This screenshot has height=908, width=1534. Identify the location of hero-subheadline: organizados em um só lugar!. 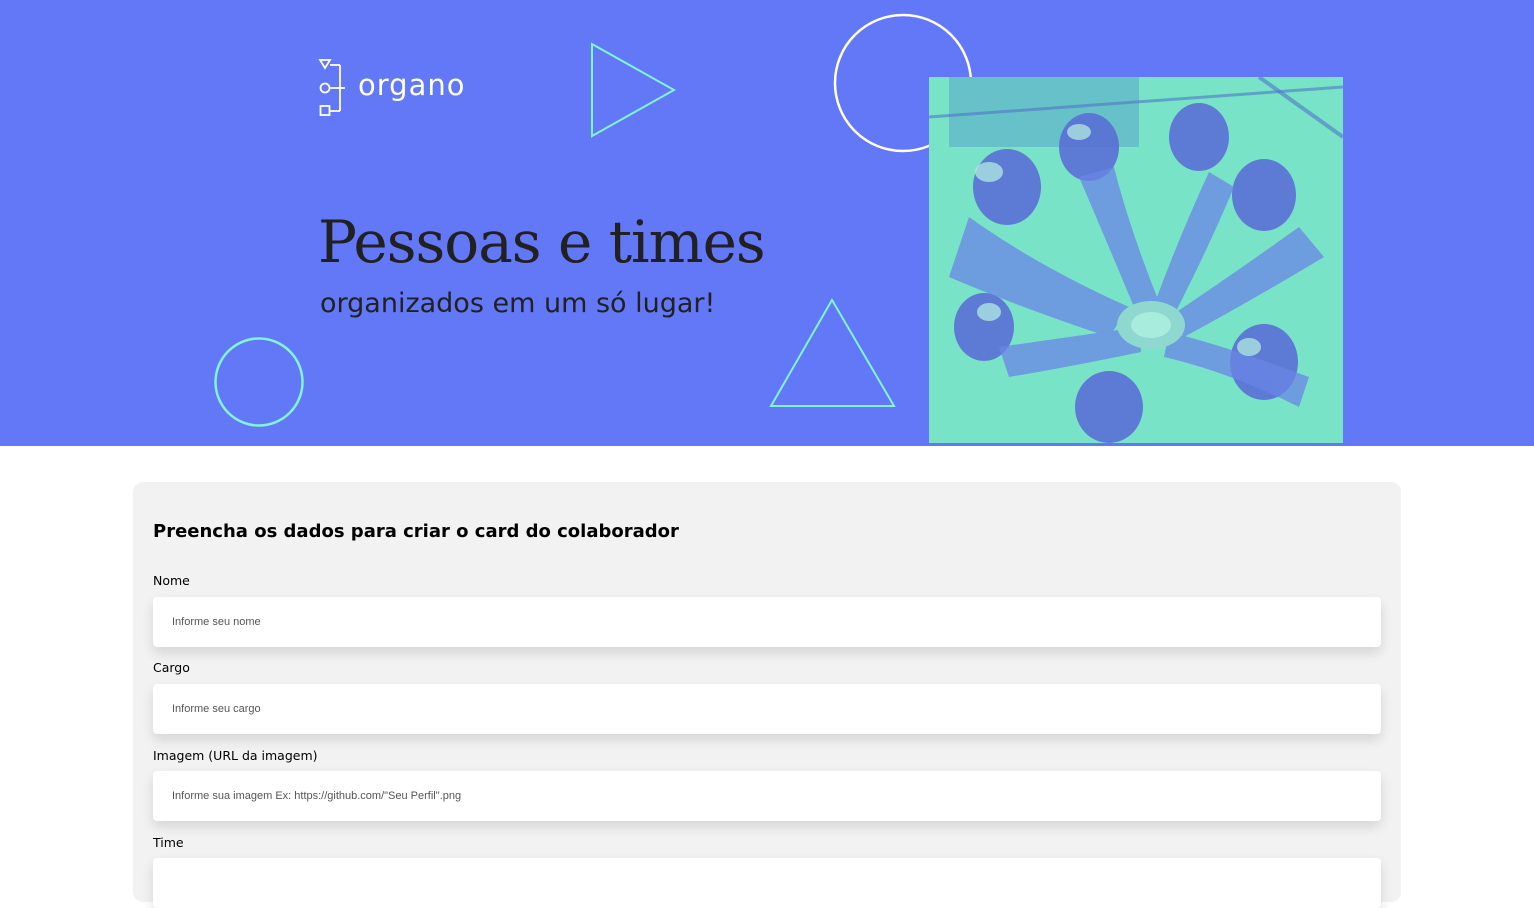
(518, 303).